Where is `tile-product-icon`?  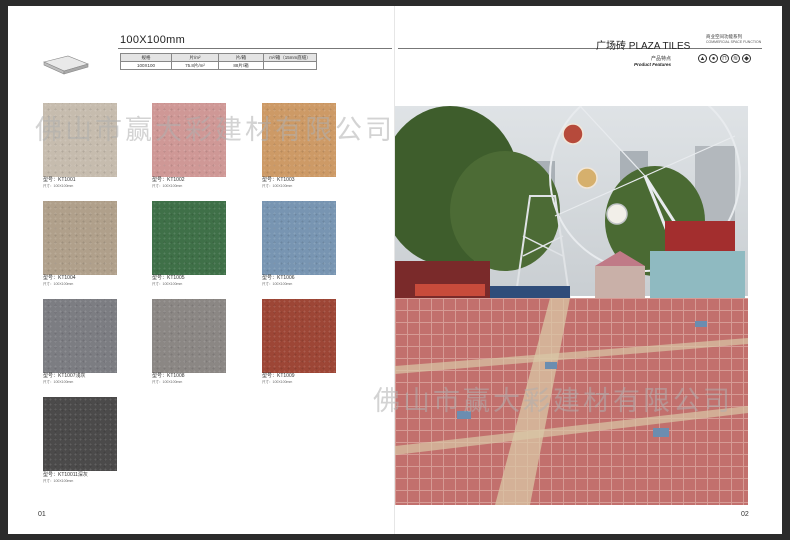
tile-product-icon is located at coordinates (66, 65).